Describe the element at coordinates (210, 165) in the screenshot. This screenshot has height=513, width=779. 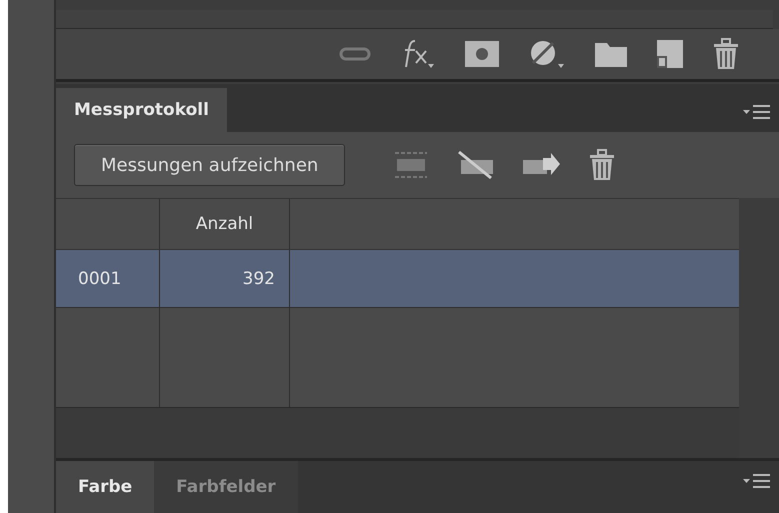
I see `record-measurements-button: Messungen aufzeichnen` at that location.